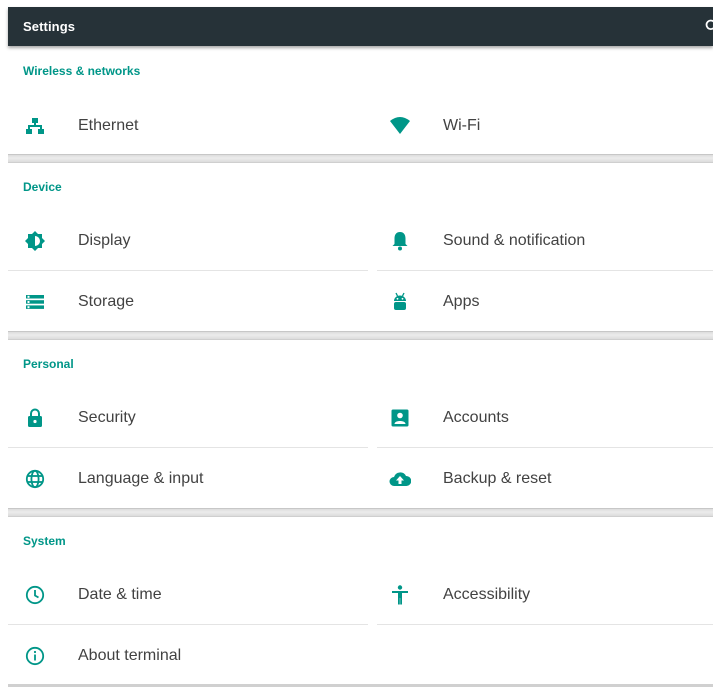 This screenshot has height=687, width=713. I want to click on settings-item-about: About terminal, so click(188, 655).